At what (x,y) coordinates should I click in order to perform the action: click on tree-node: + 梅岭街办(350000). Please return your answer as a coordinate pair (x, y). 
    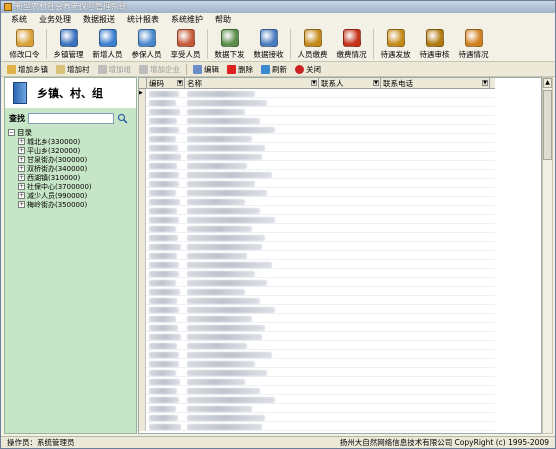
    Looking at the image, I should click on (72, 204).